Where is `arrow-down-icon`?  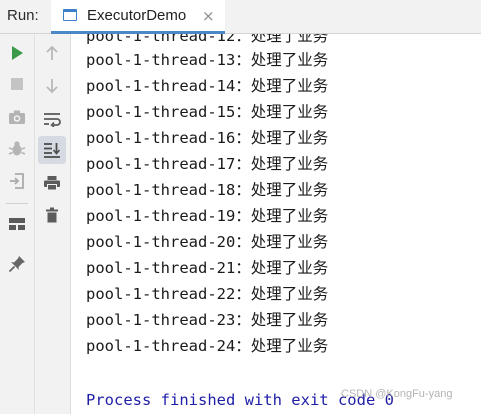 arrow-down-icon is located at coordinates (52, 86).